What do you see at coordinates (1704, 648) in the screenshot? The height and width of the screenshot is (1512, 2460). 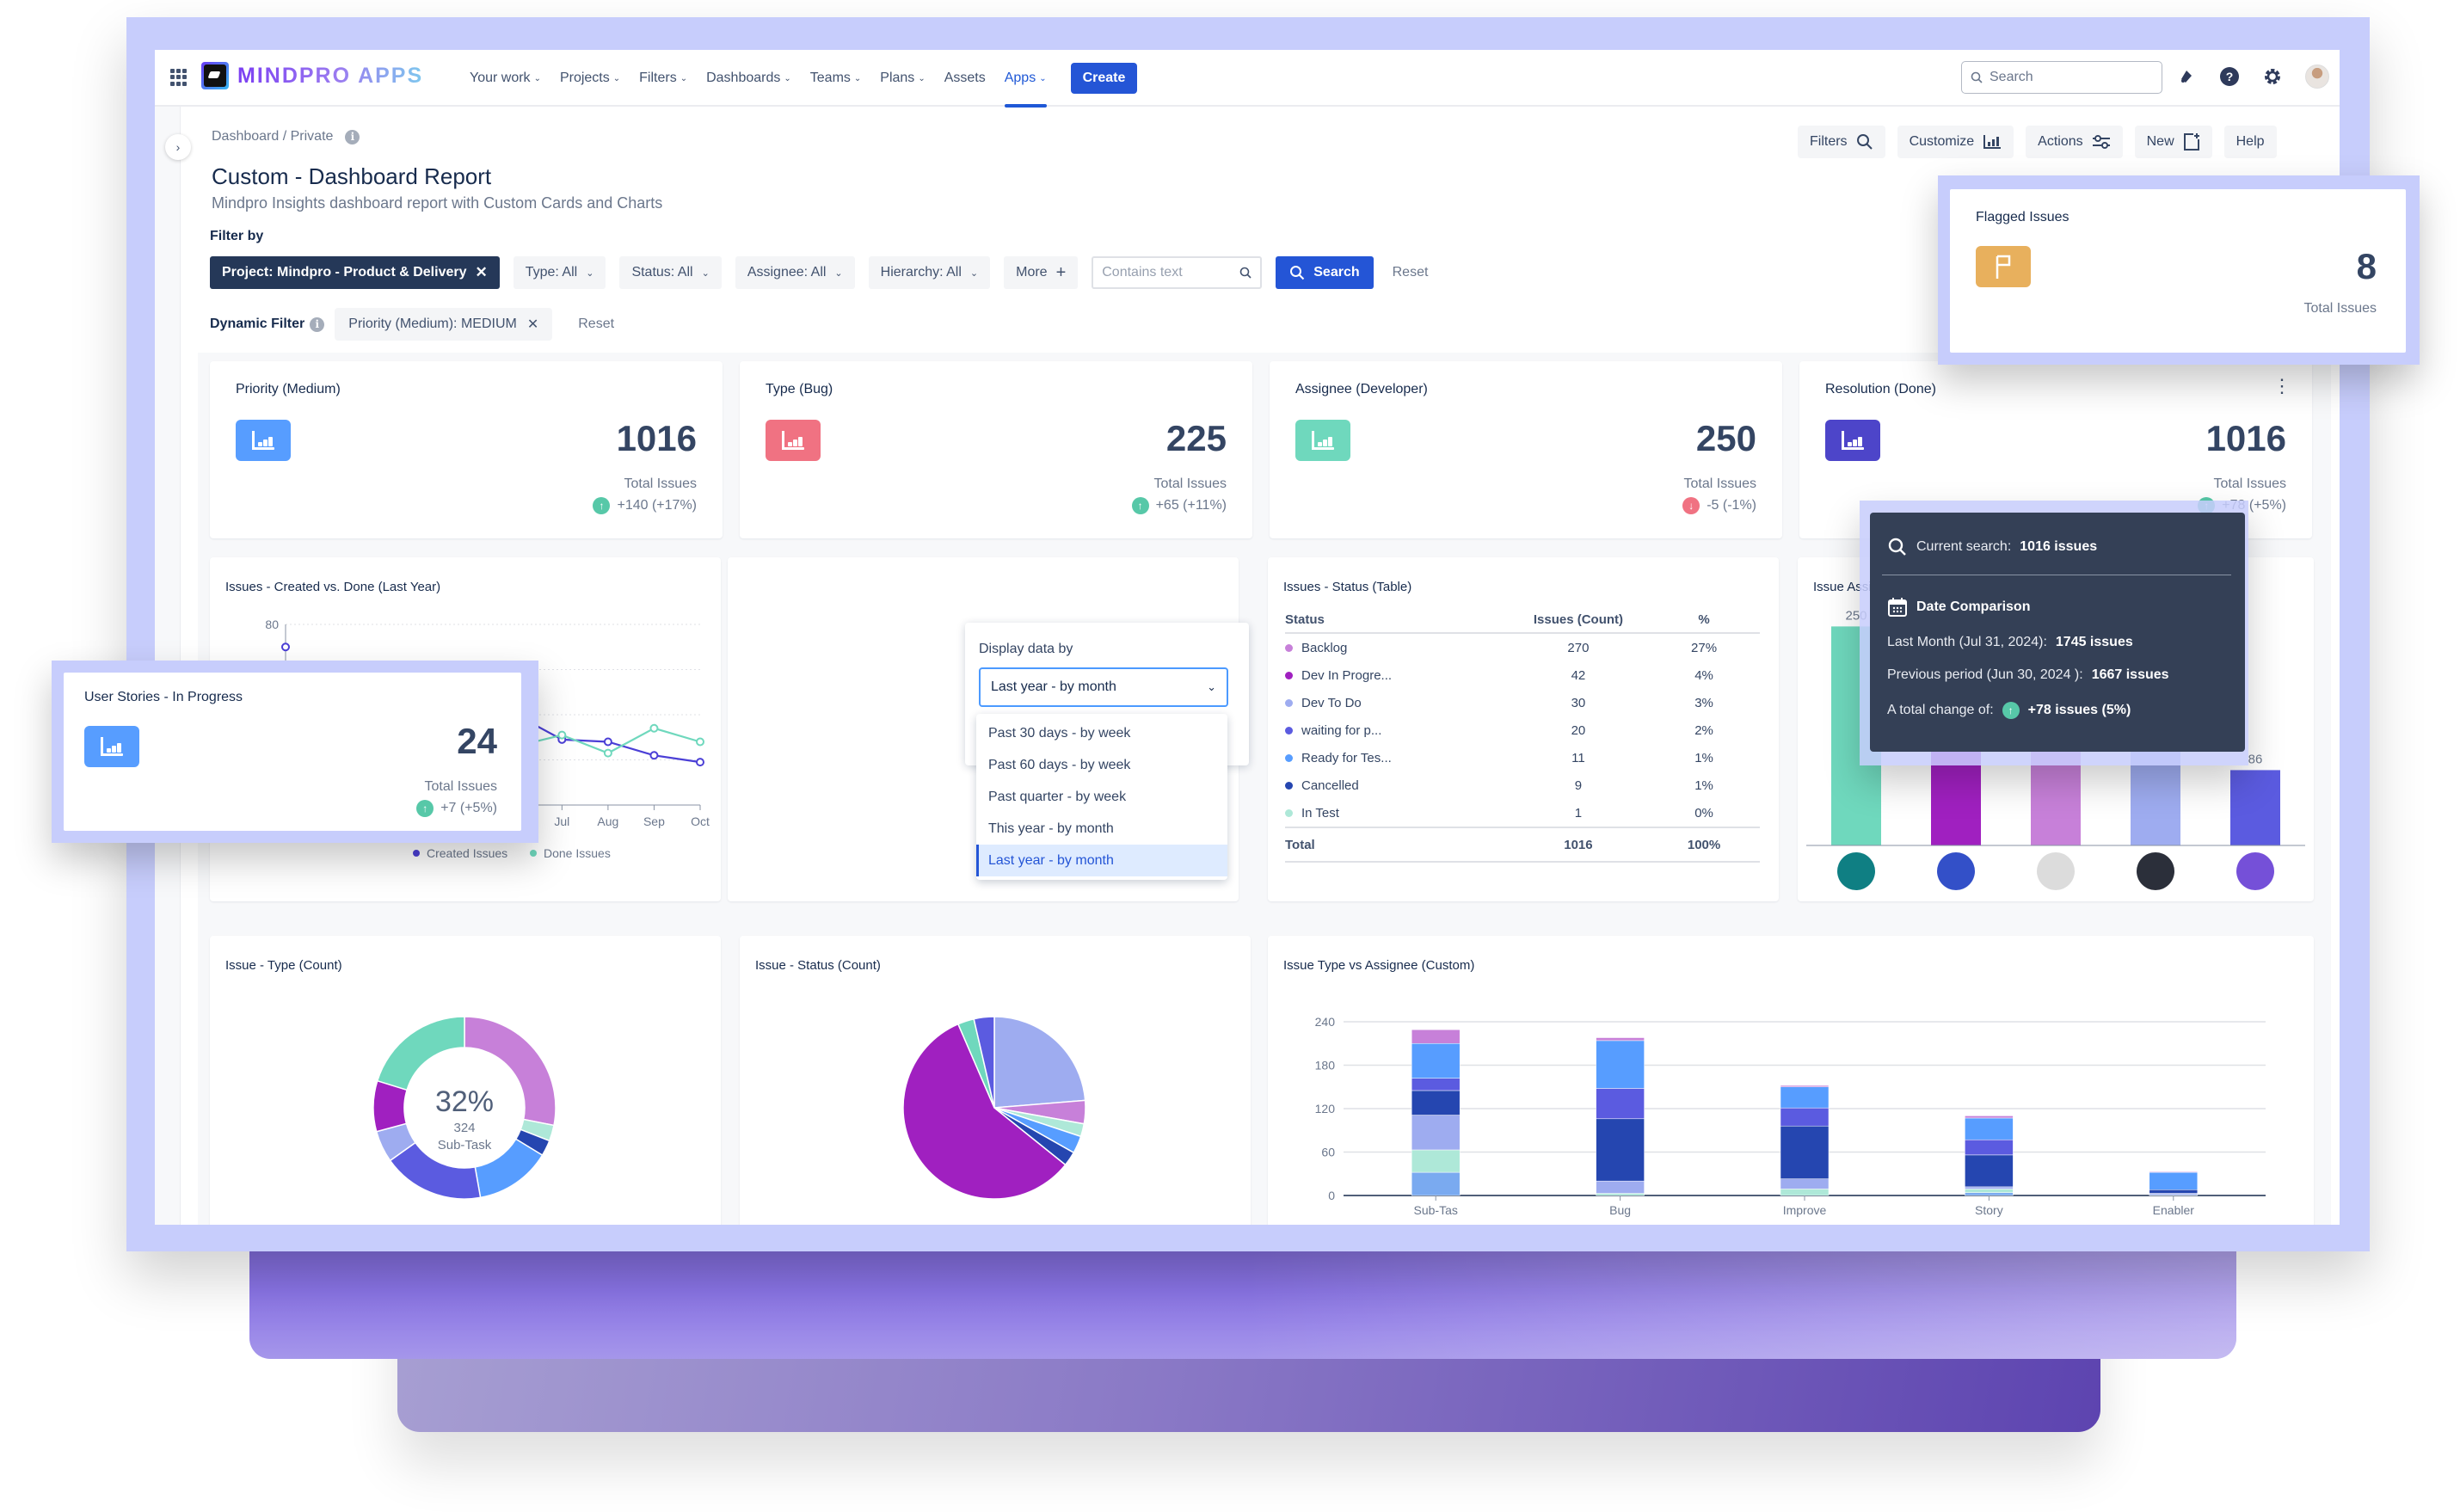 I see `status-percent: 27%` at bounding box center [1704, 648].